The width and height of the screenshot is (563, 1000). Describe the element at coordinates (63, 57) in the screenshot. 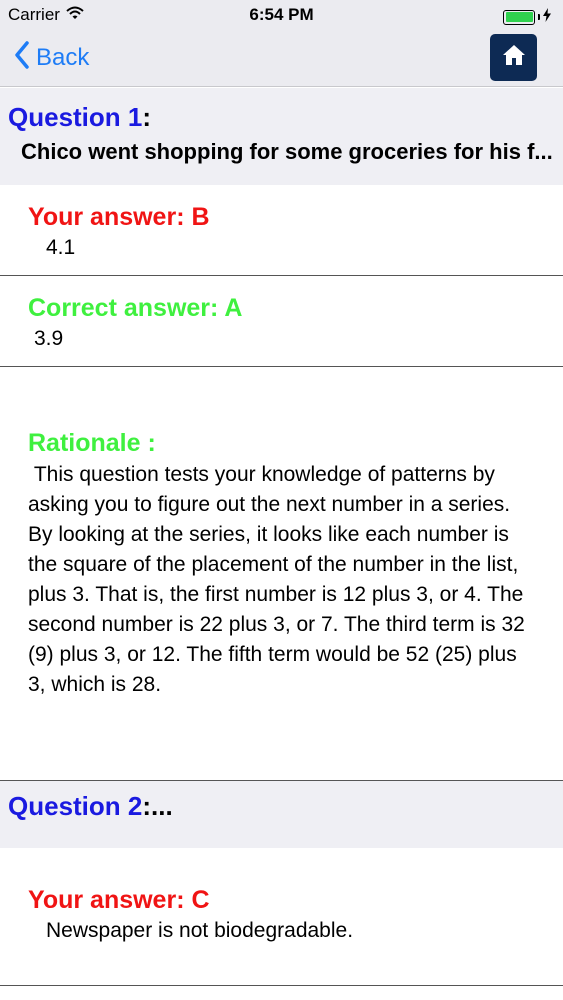

I see `back-label: Back` at that location.